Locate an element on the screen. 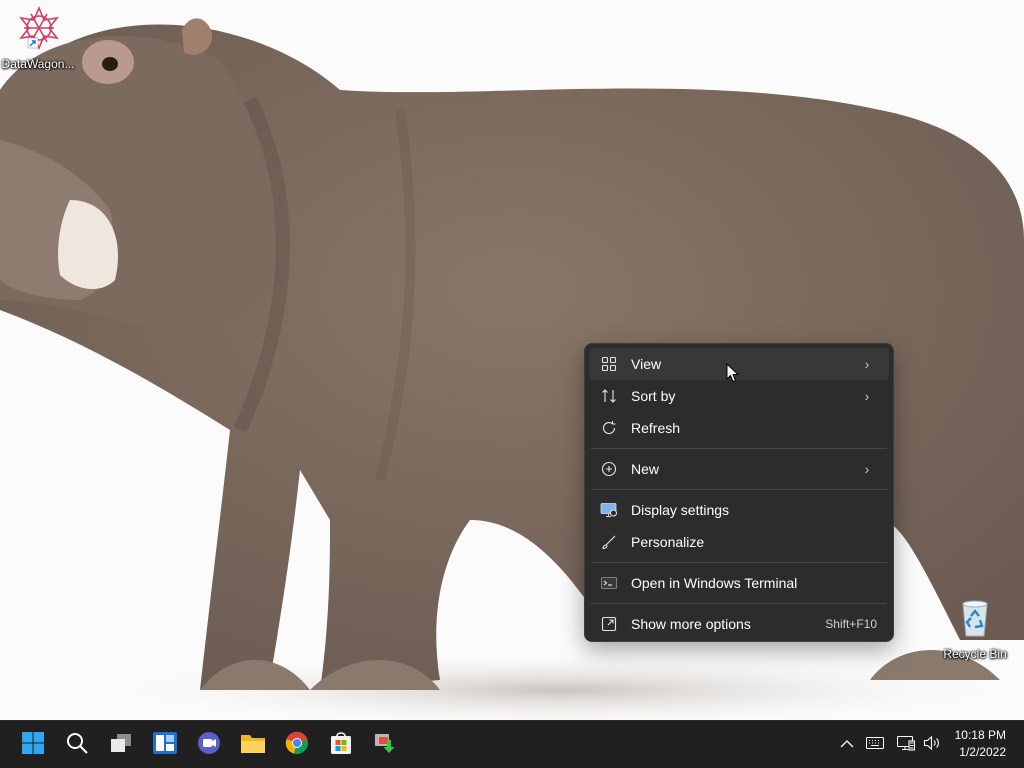 The width and height of the screenshot is (1024, 768). app-installer-button is located at coordinates (385, 745).